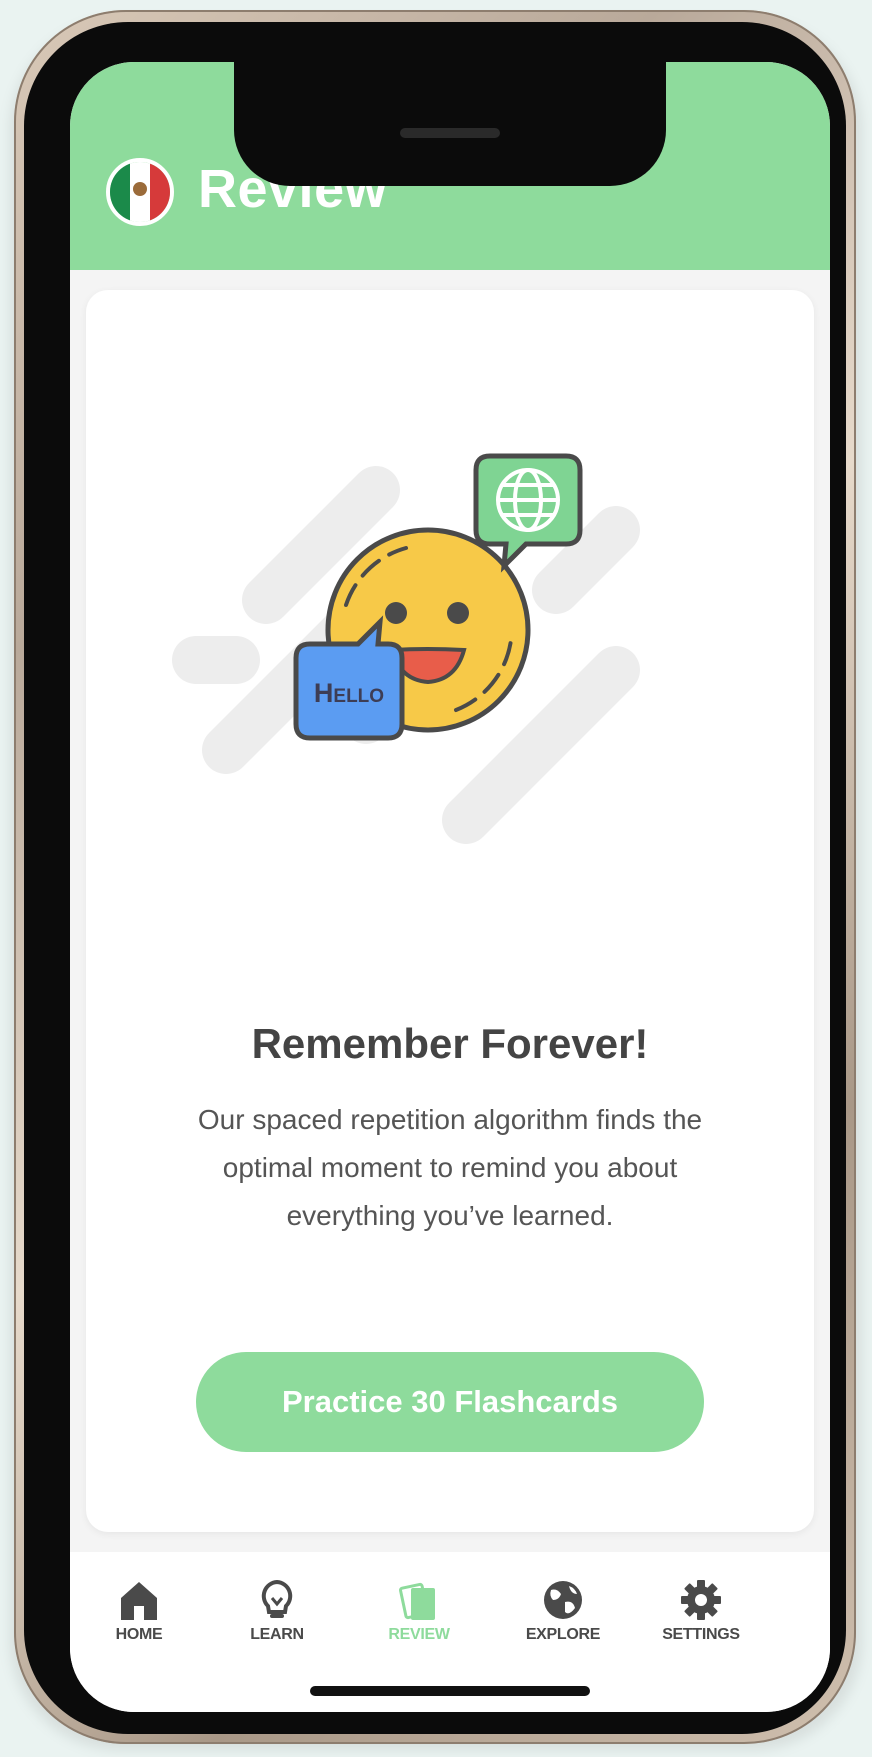 Image resolution: width=872 pixels, height=1757 pixels. What do you see at coordinates (450, 1691) in the screenshot?
I see `home-indicator` at bounding box center [450, 1691].